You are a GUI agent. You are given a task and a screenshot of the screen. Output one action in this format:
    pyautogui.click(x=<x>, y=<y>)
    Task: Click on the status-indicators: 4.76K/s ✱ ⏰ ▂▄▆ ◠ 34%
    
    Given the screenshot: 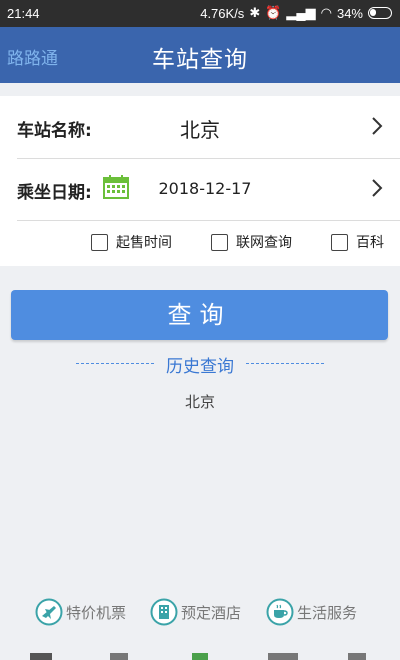 What is the action you would take?
    pyautogui.click(x=296, y=13)
    